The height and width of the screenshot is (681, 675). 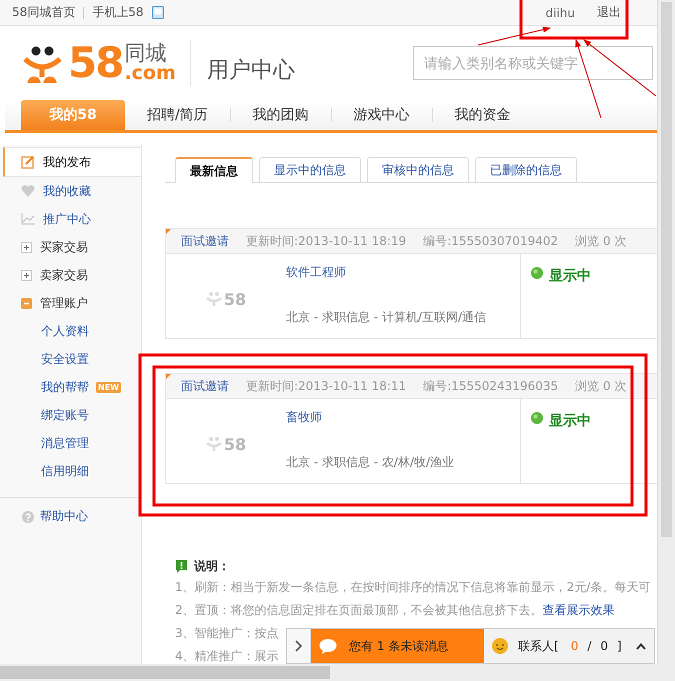 I want to click on sidebar-item: 我的收藏, so click(x=72, y=191).